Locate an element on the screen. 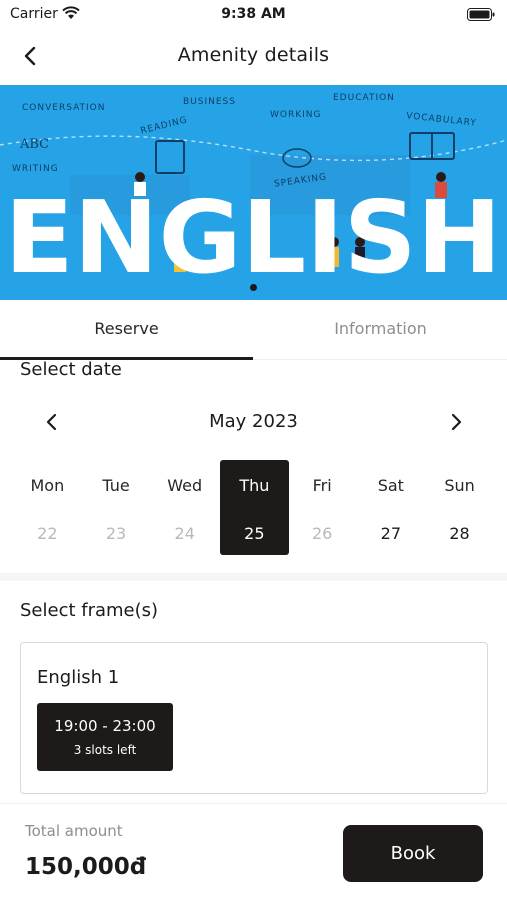  select-frame-title: Select frame(s) is located at coordinates (89, 610).